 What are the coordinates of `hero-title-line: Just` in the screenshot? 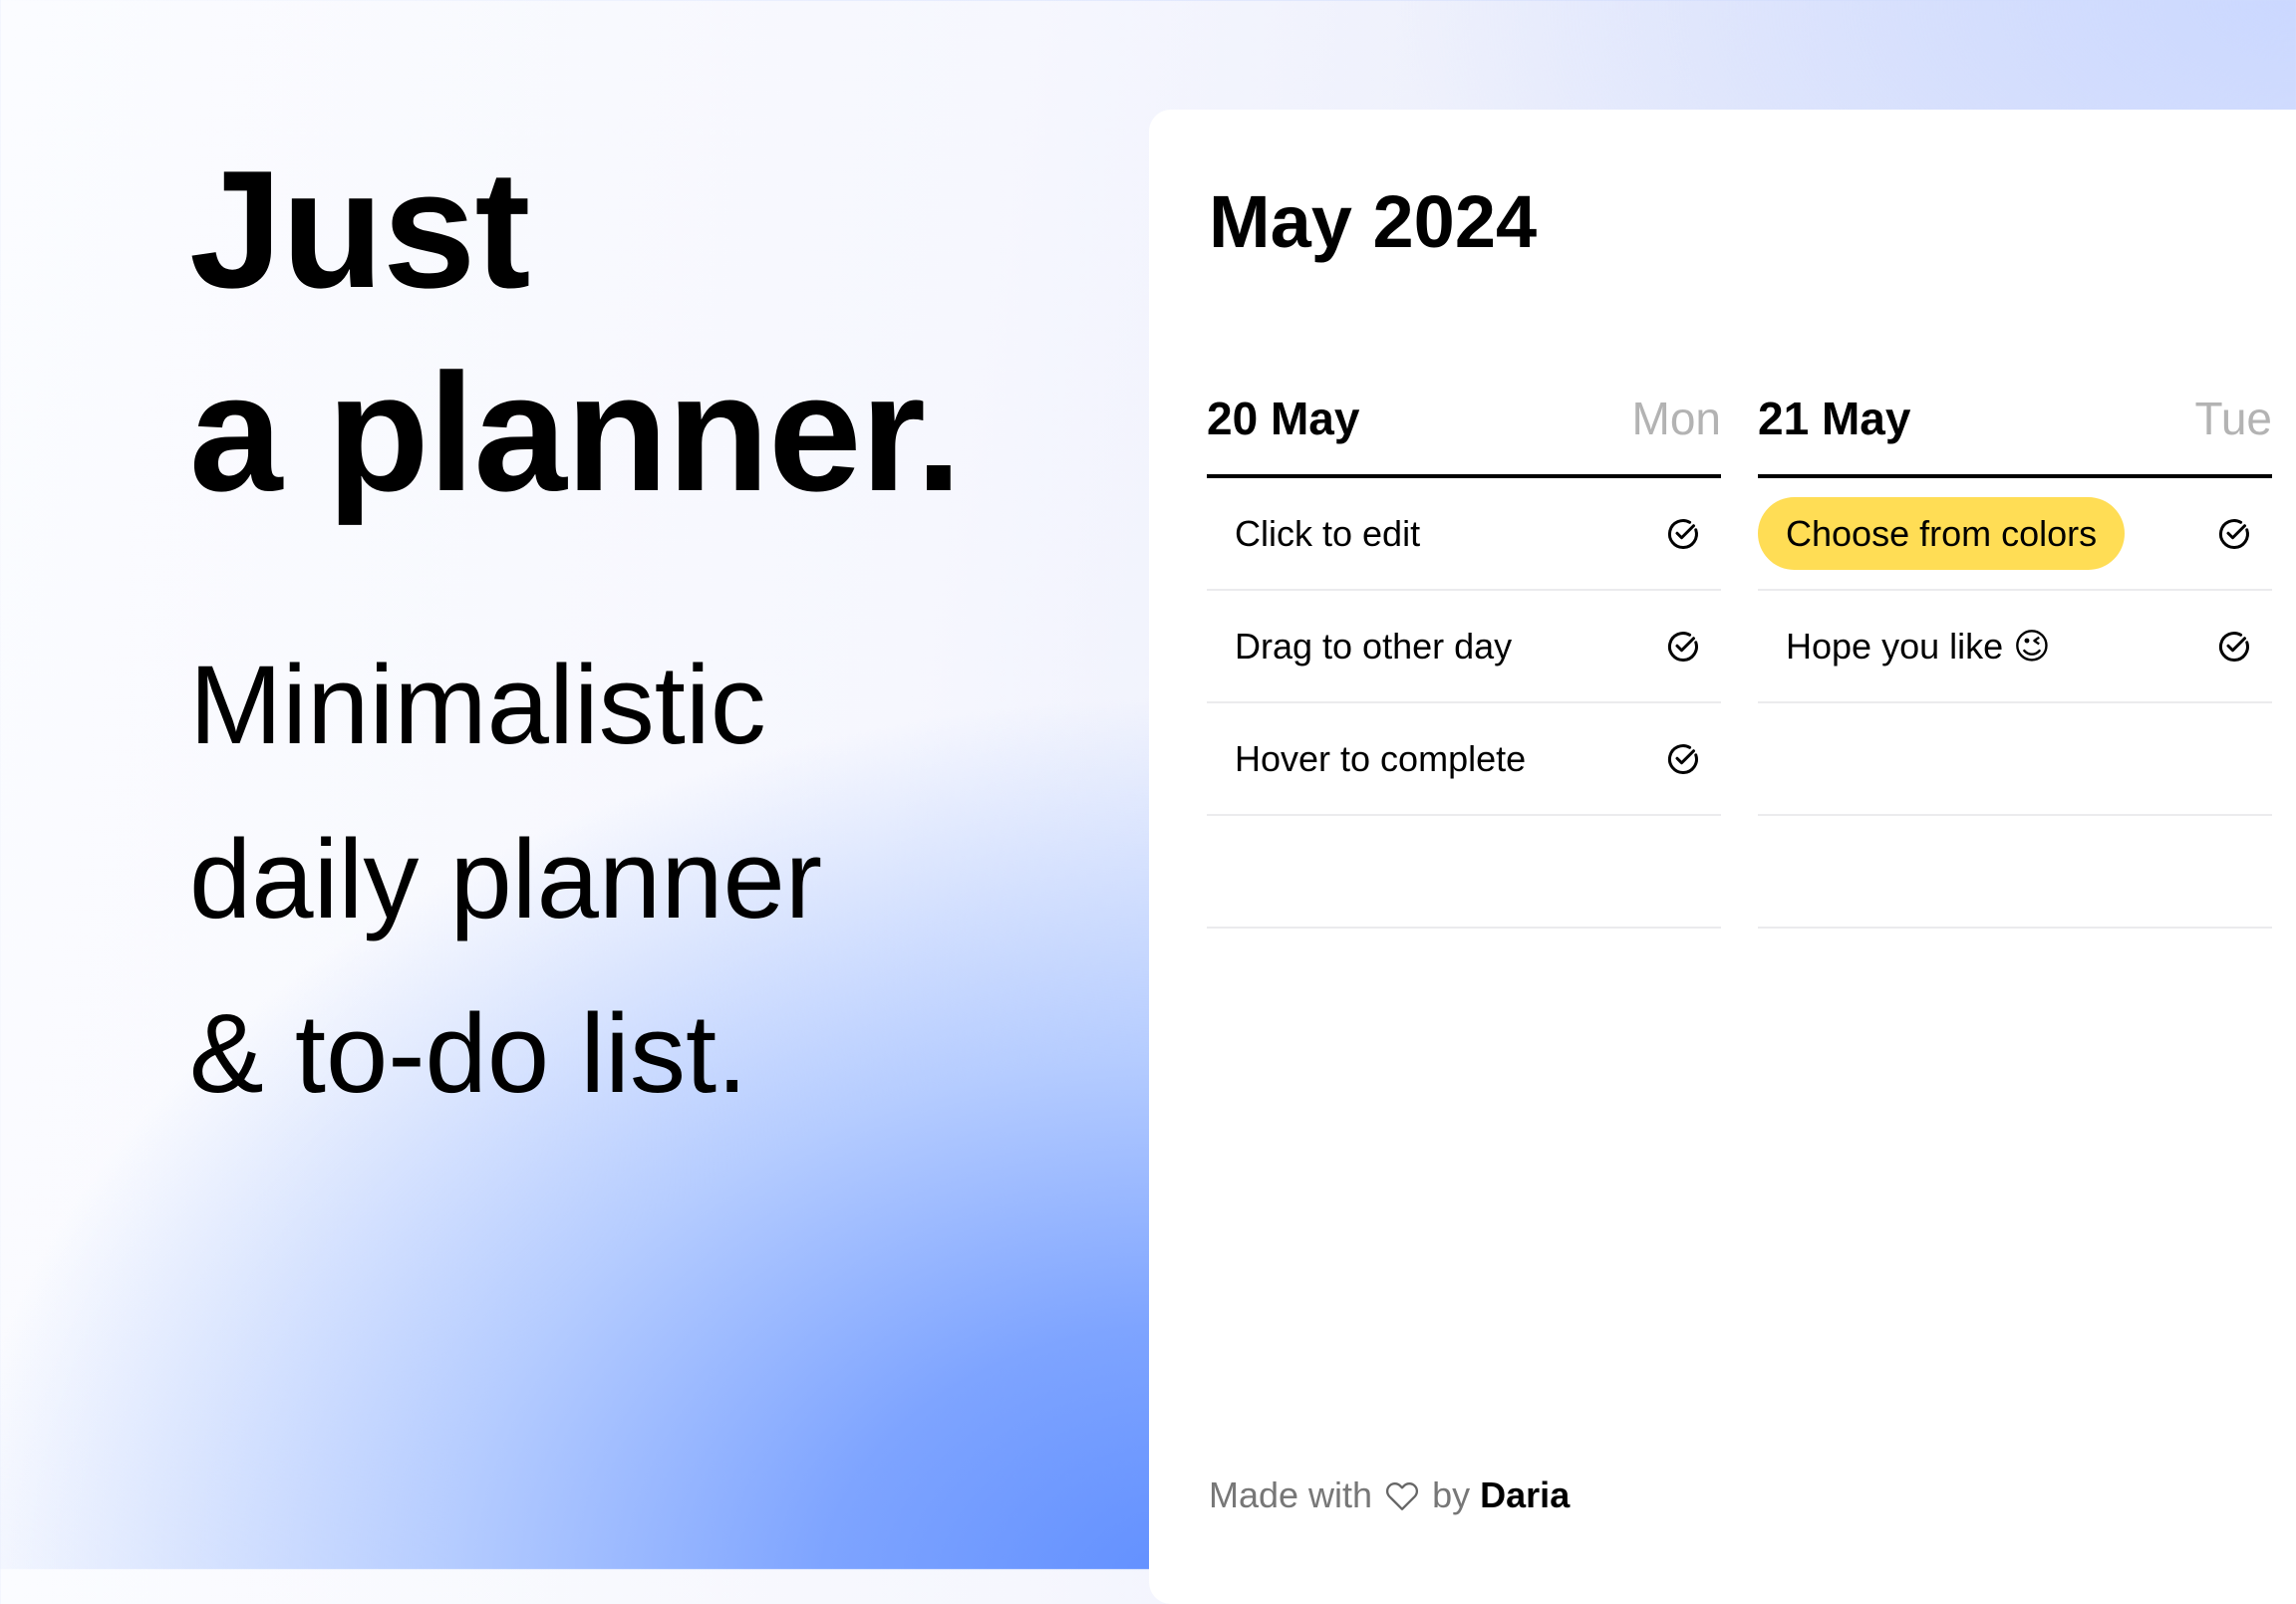 It's located at (359, 229).